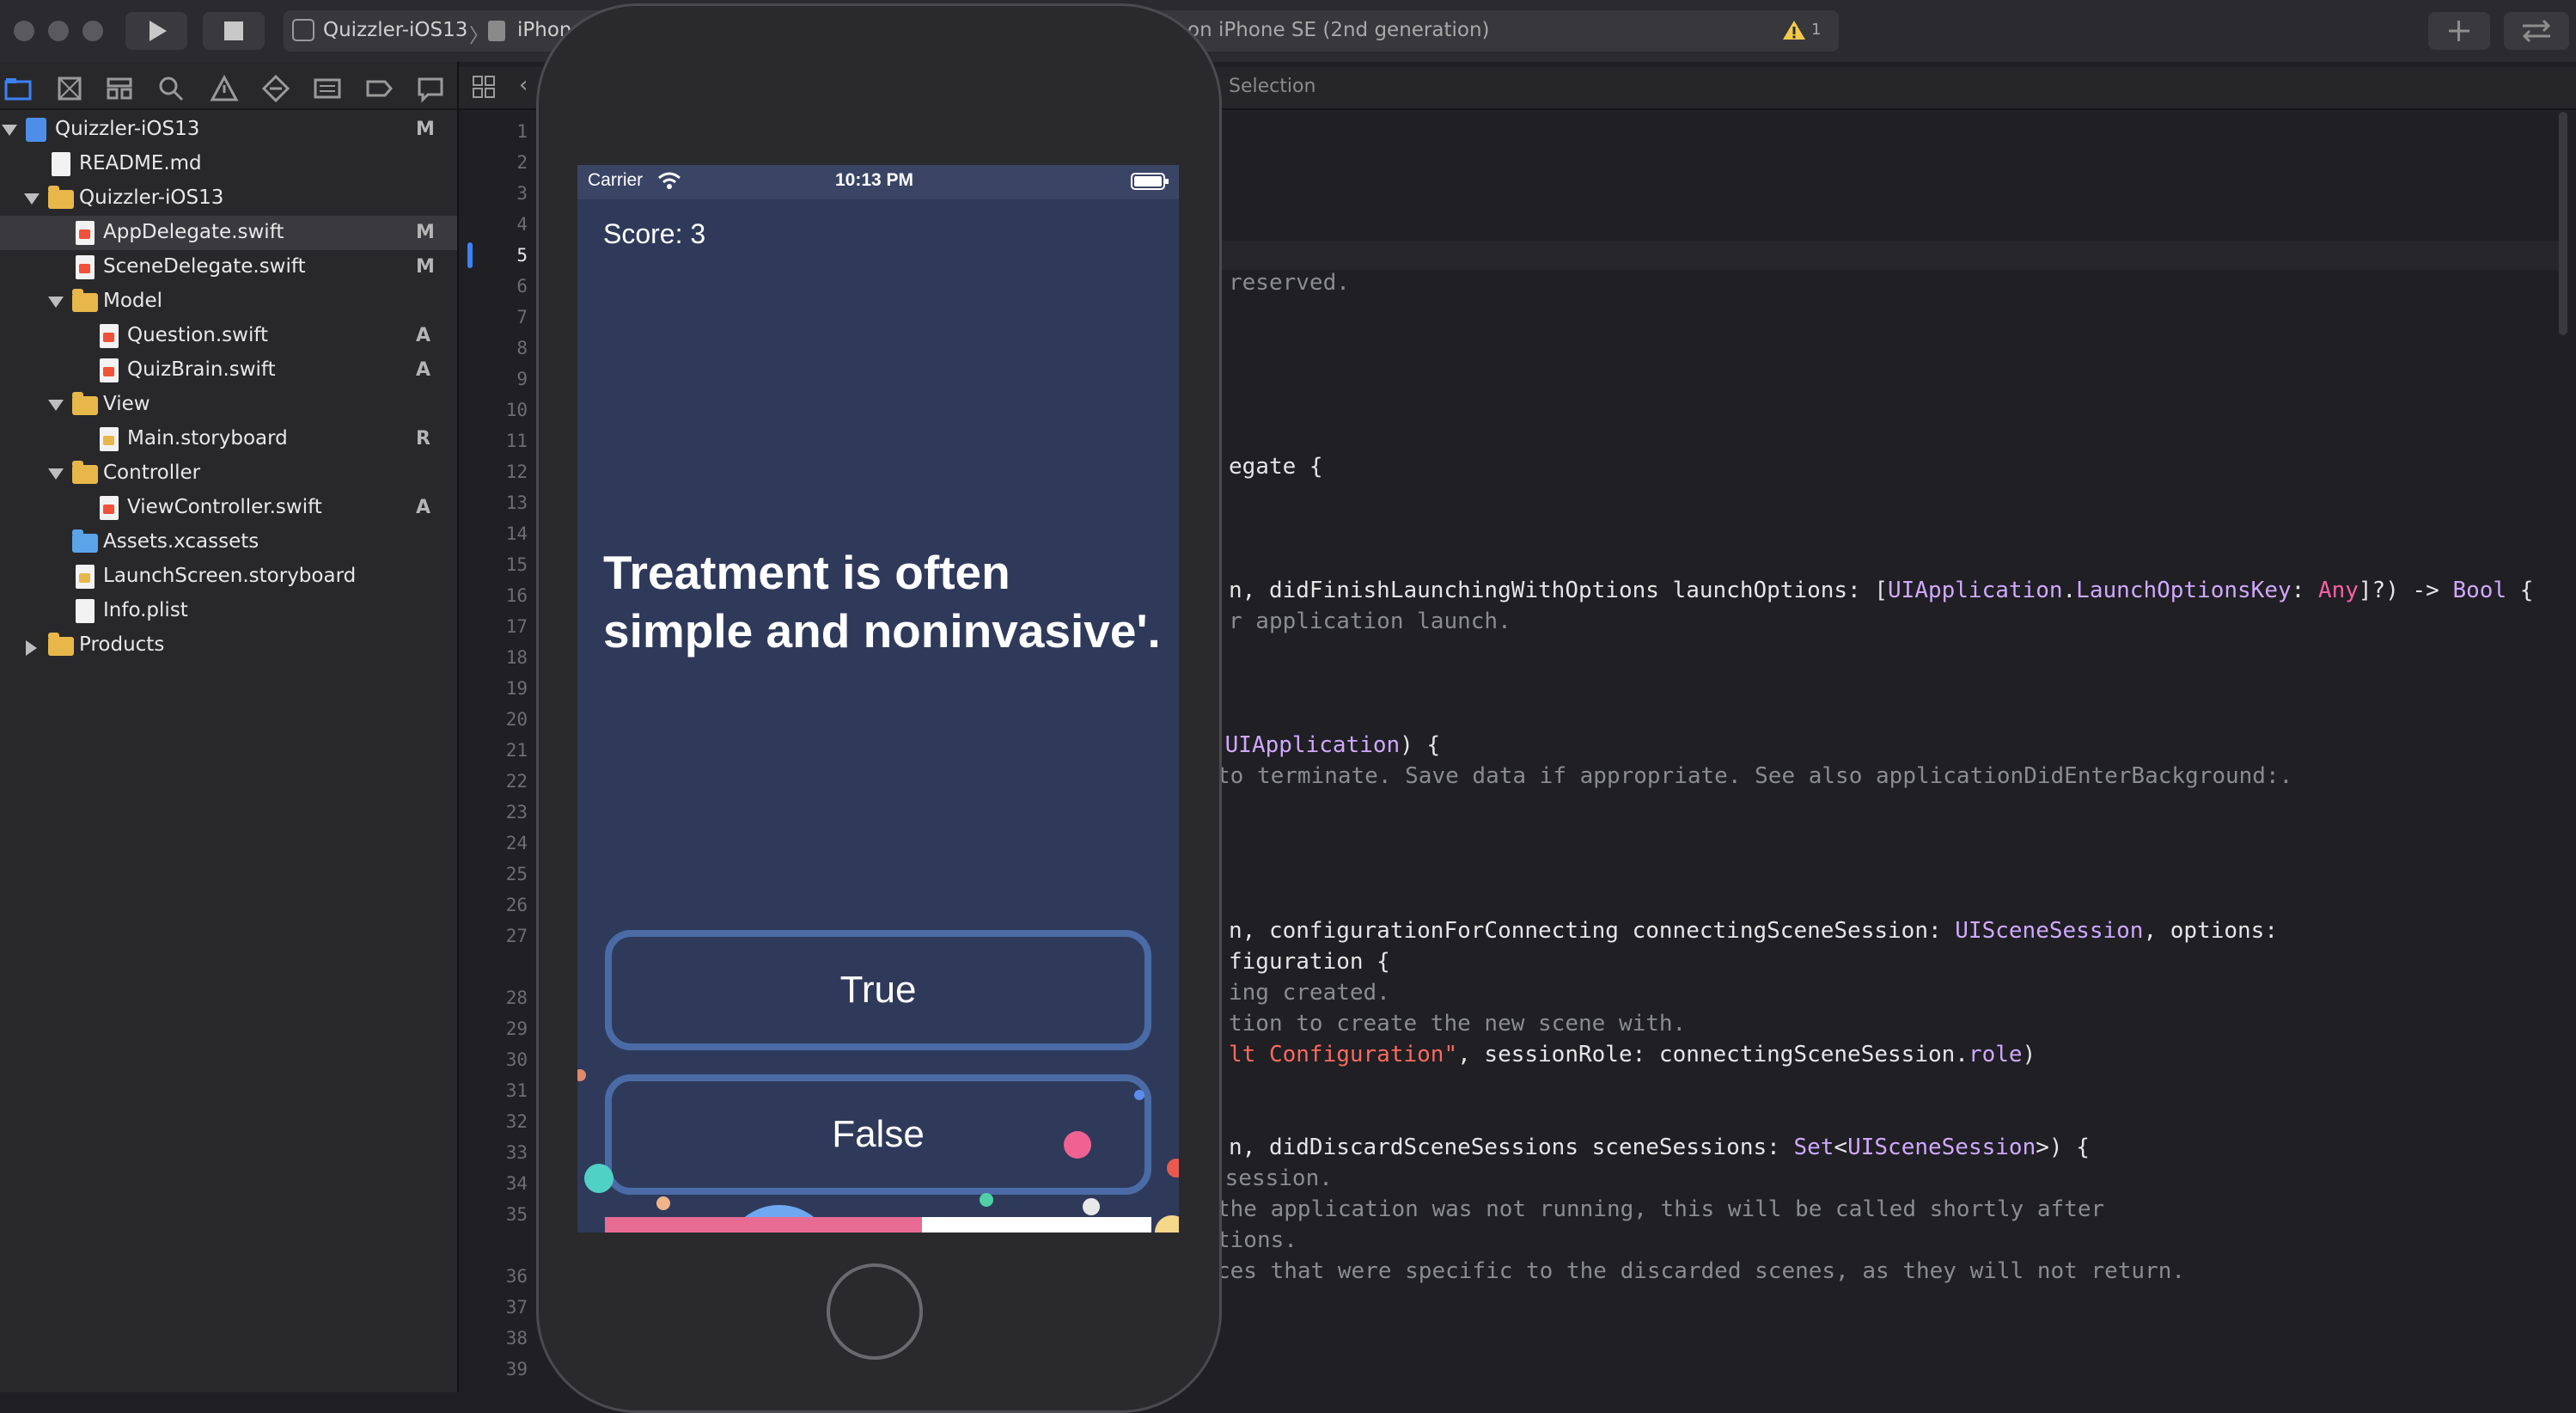 The width and height of the screenshot is (2576, 1413). I want to click on plus-icon, so click(2459, 31).